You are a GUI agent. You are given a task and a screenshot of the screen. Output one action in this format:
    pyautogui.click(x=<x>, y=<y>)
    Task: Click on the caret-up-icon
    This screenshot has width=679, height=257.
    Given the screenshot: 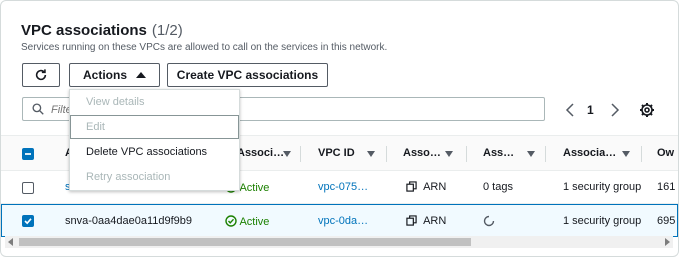 What is the action you would take?
    pyautogui.click(x=141, y=75)
    